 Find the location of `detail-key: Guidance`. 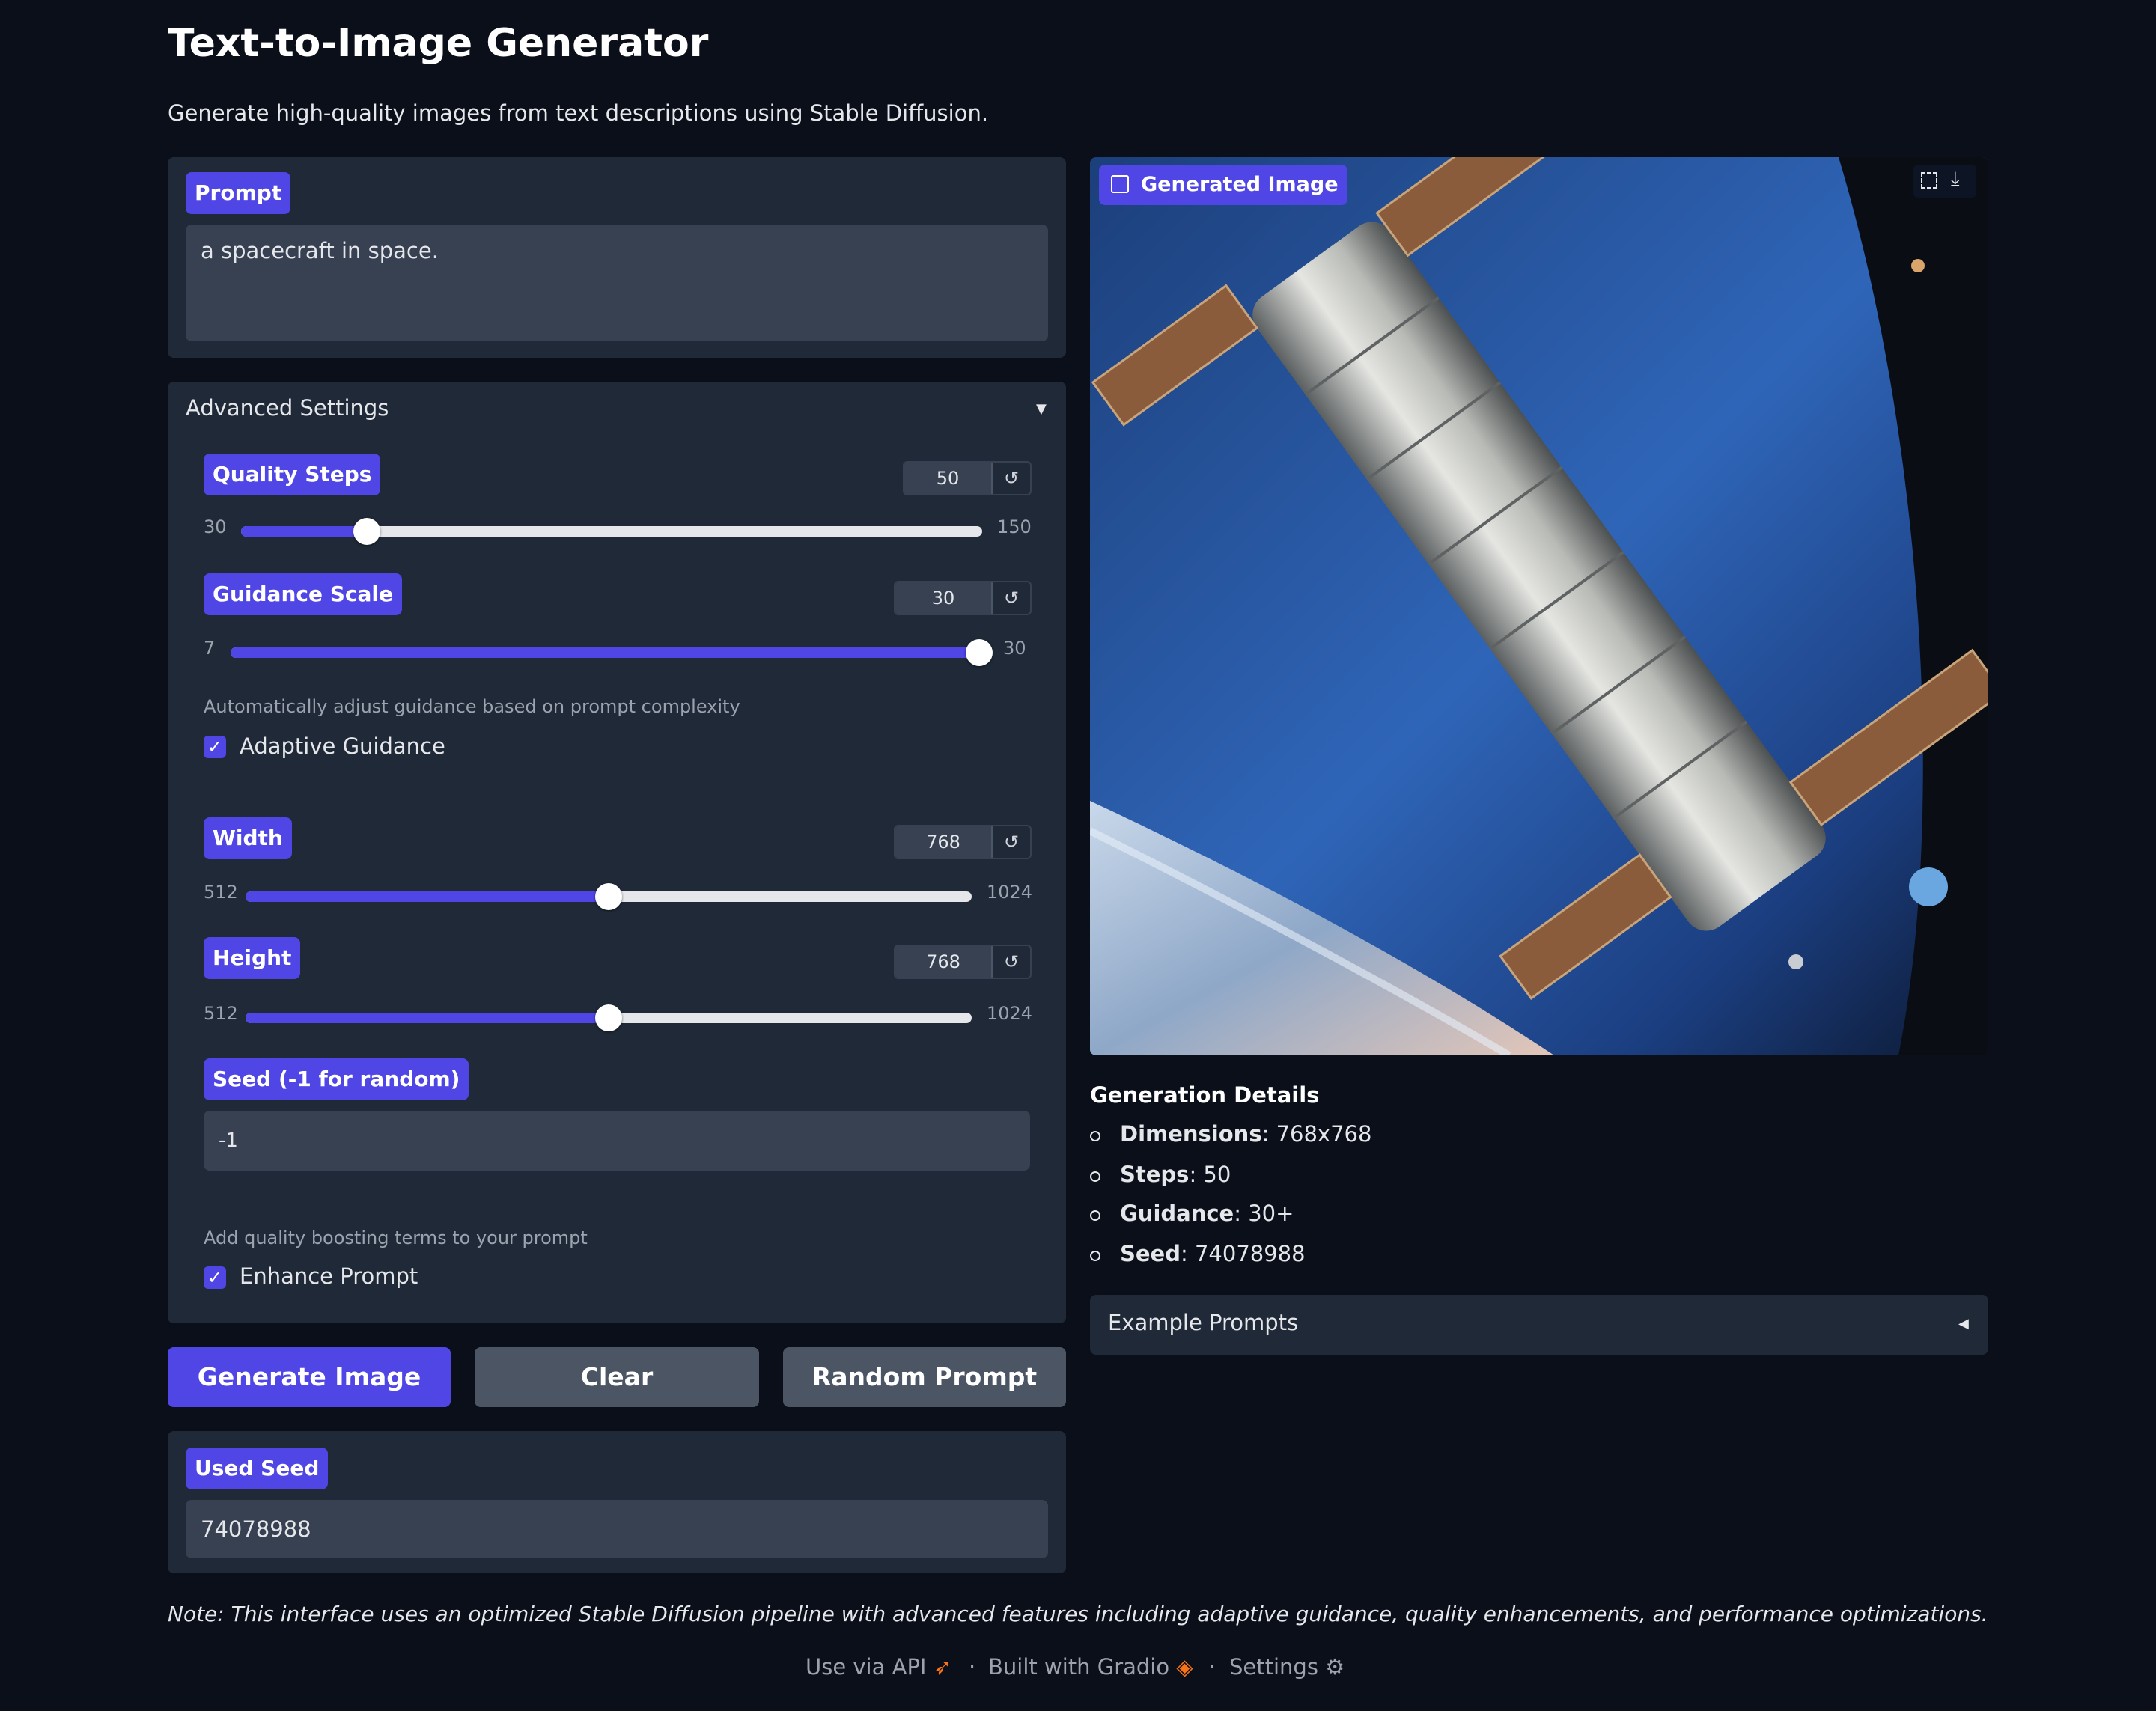

detail-key: Guidance is located at coordinates (1177, 1213).